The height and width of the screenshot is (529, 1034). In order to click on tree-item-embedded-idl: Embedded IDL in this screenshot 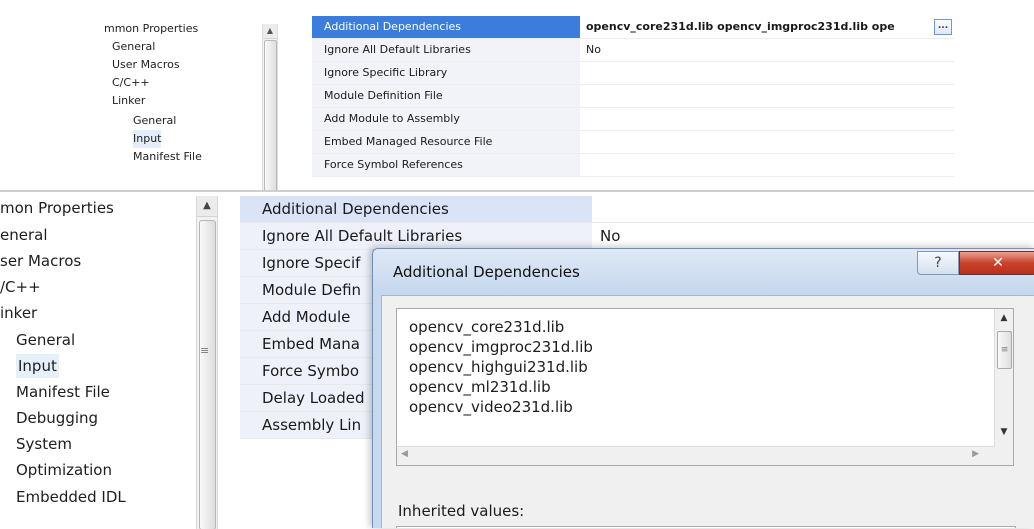, I will do `click(71, 497)`.